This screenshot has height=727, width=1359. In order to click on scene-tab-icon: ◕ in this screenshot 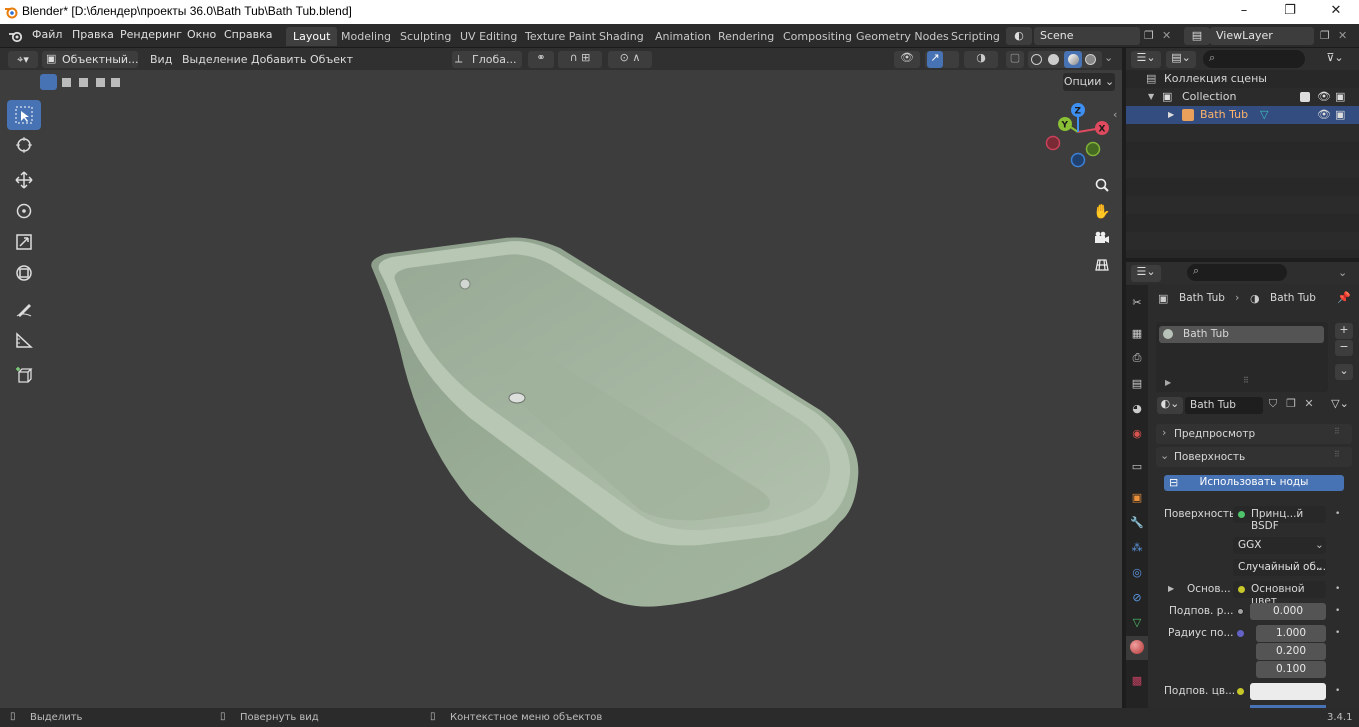, I will do `click(1137, 408)`.